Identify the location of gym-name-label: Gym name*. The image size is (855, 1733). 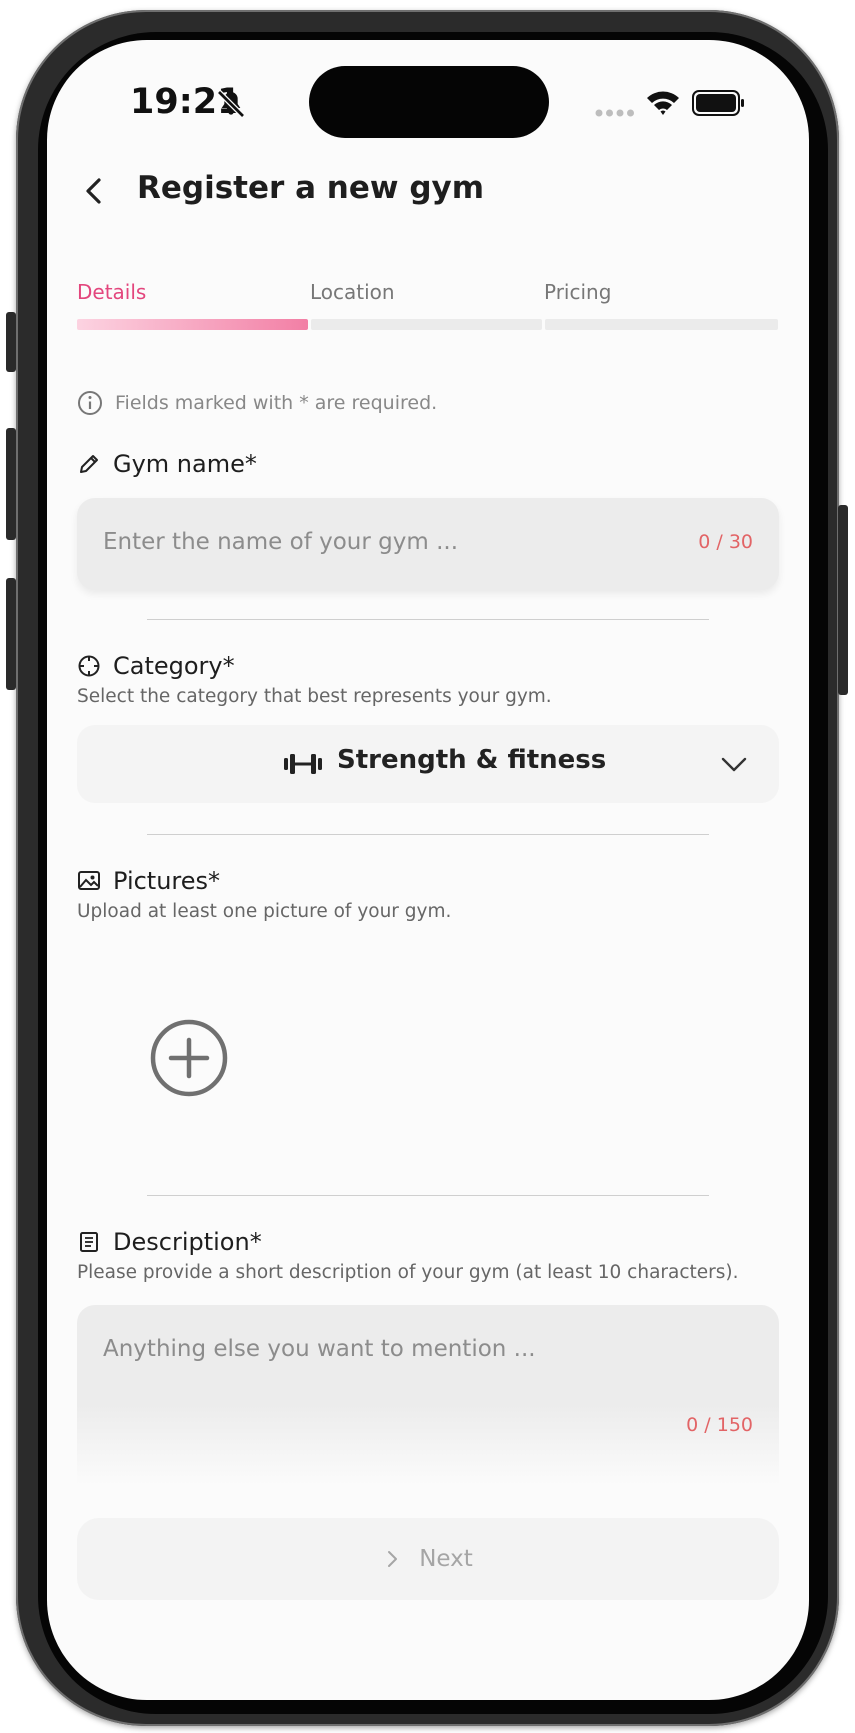
(185, 464).